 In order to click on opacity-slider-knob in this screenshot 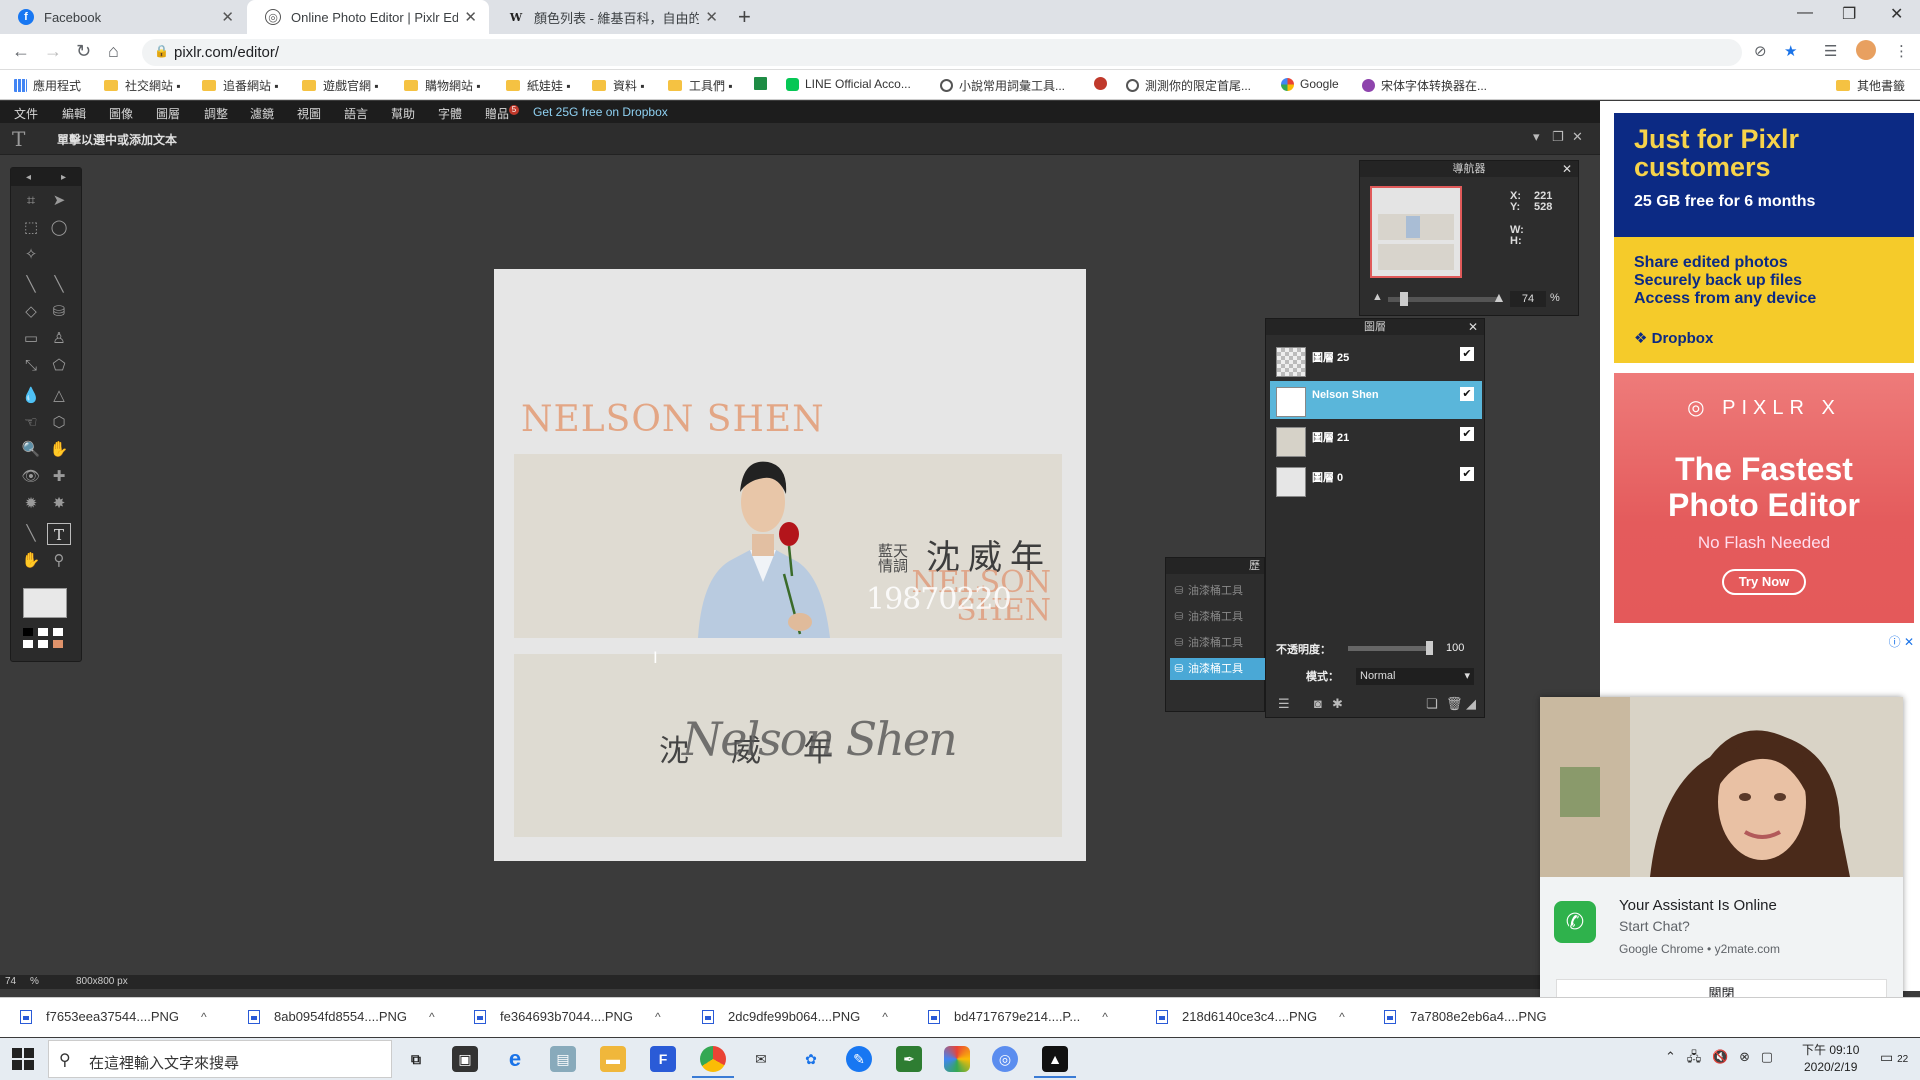, I will do `click(1429, 648)`.